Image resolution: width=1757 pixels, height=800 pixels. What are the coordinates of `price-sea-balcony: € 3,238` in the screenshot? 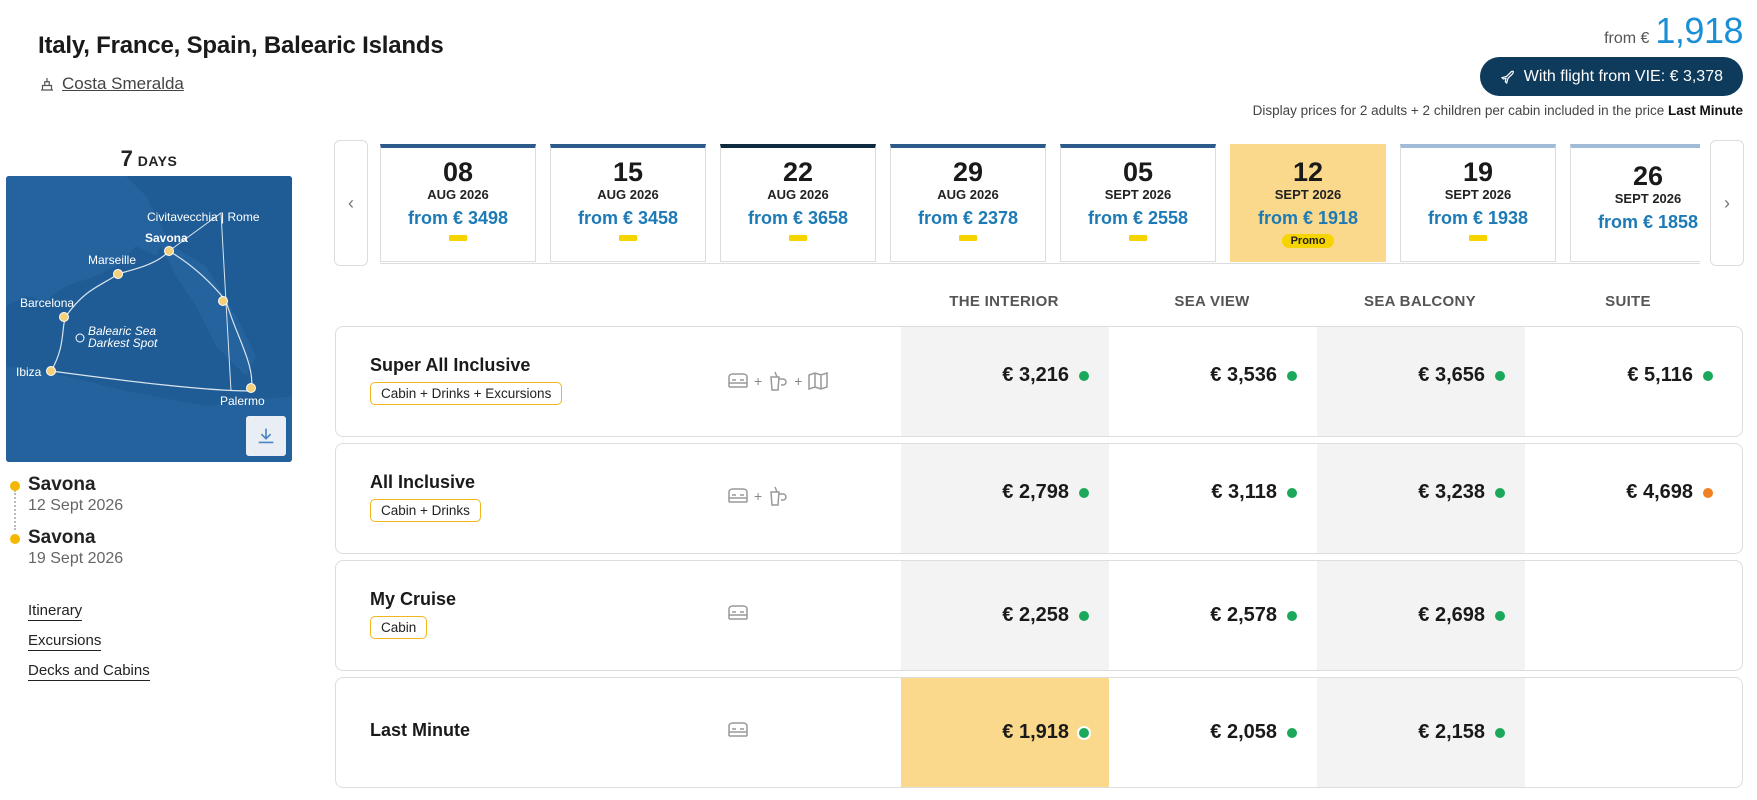 It's located at (1421, 492).